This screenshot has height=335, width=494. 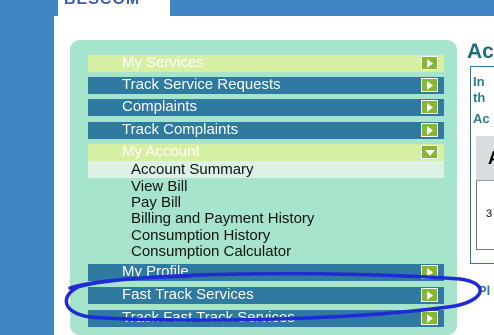 What do you see at coordinates (266, 152) in the screenshot?
I see `menu-item-my-account: My Account` at bounding box center [266, 152].